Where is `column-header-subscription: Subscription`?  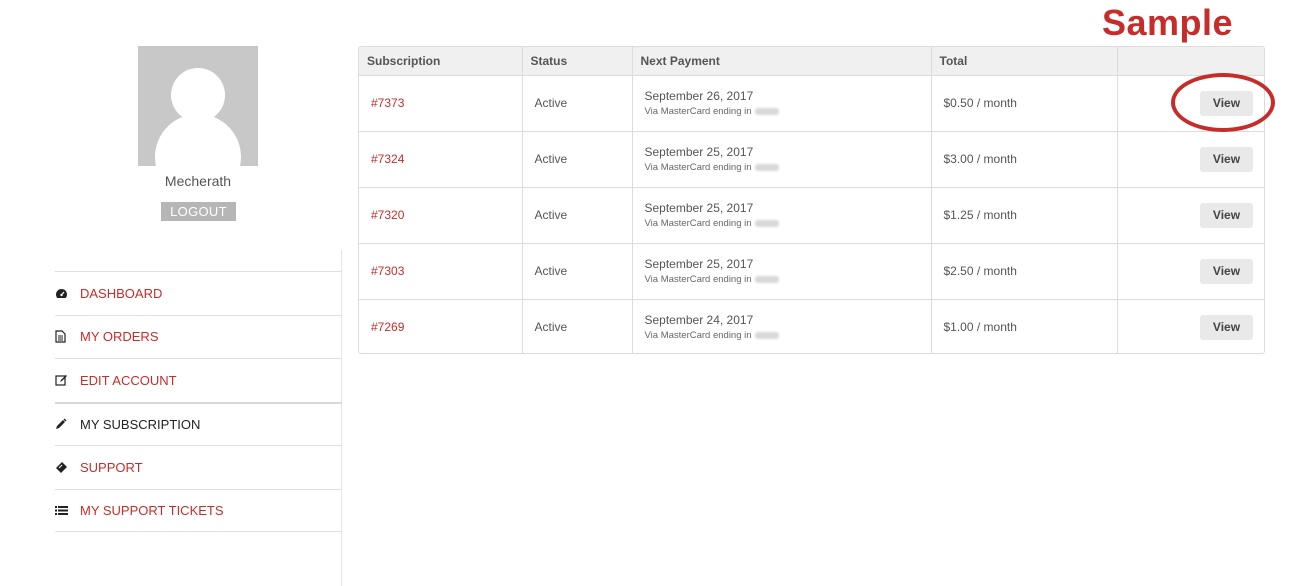
column-header-subscription: Subscription is located at coordinates (441, 61).